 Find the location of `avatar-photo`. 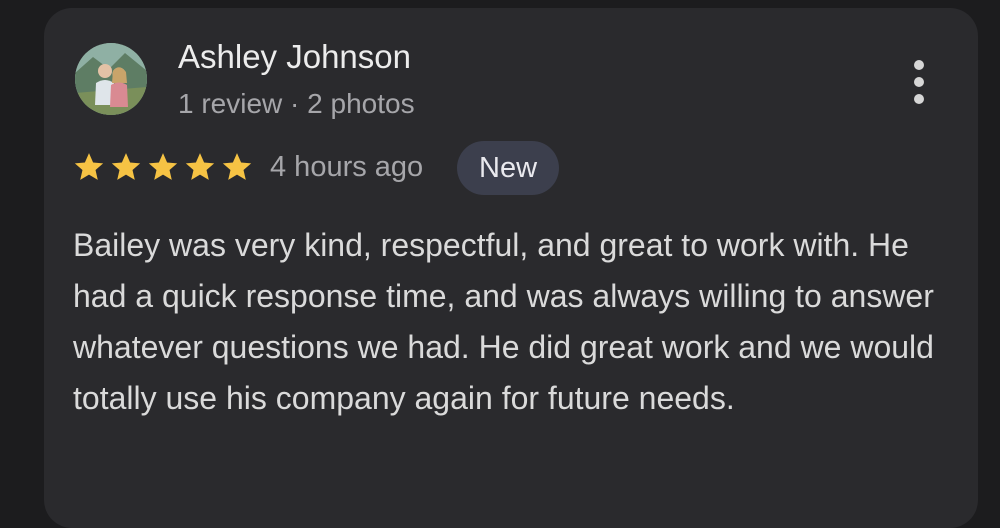

avatar-photo is located at coordinates (111, 79).